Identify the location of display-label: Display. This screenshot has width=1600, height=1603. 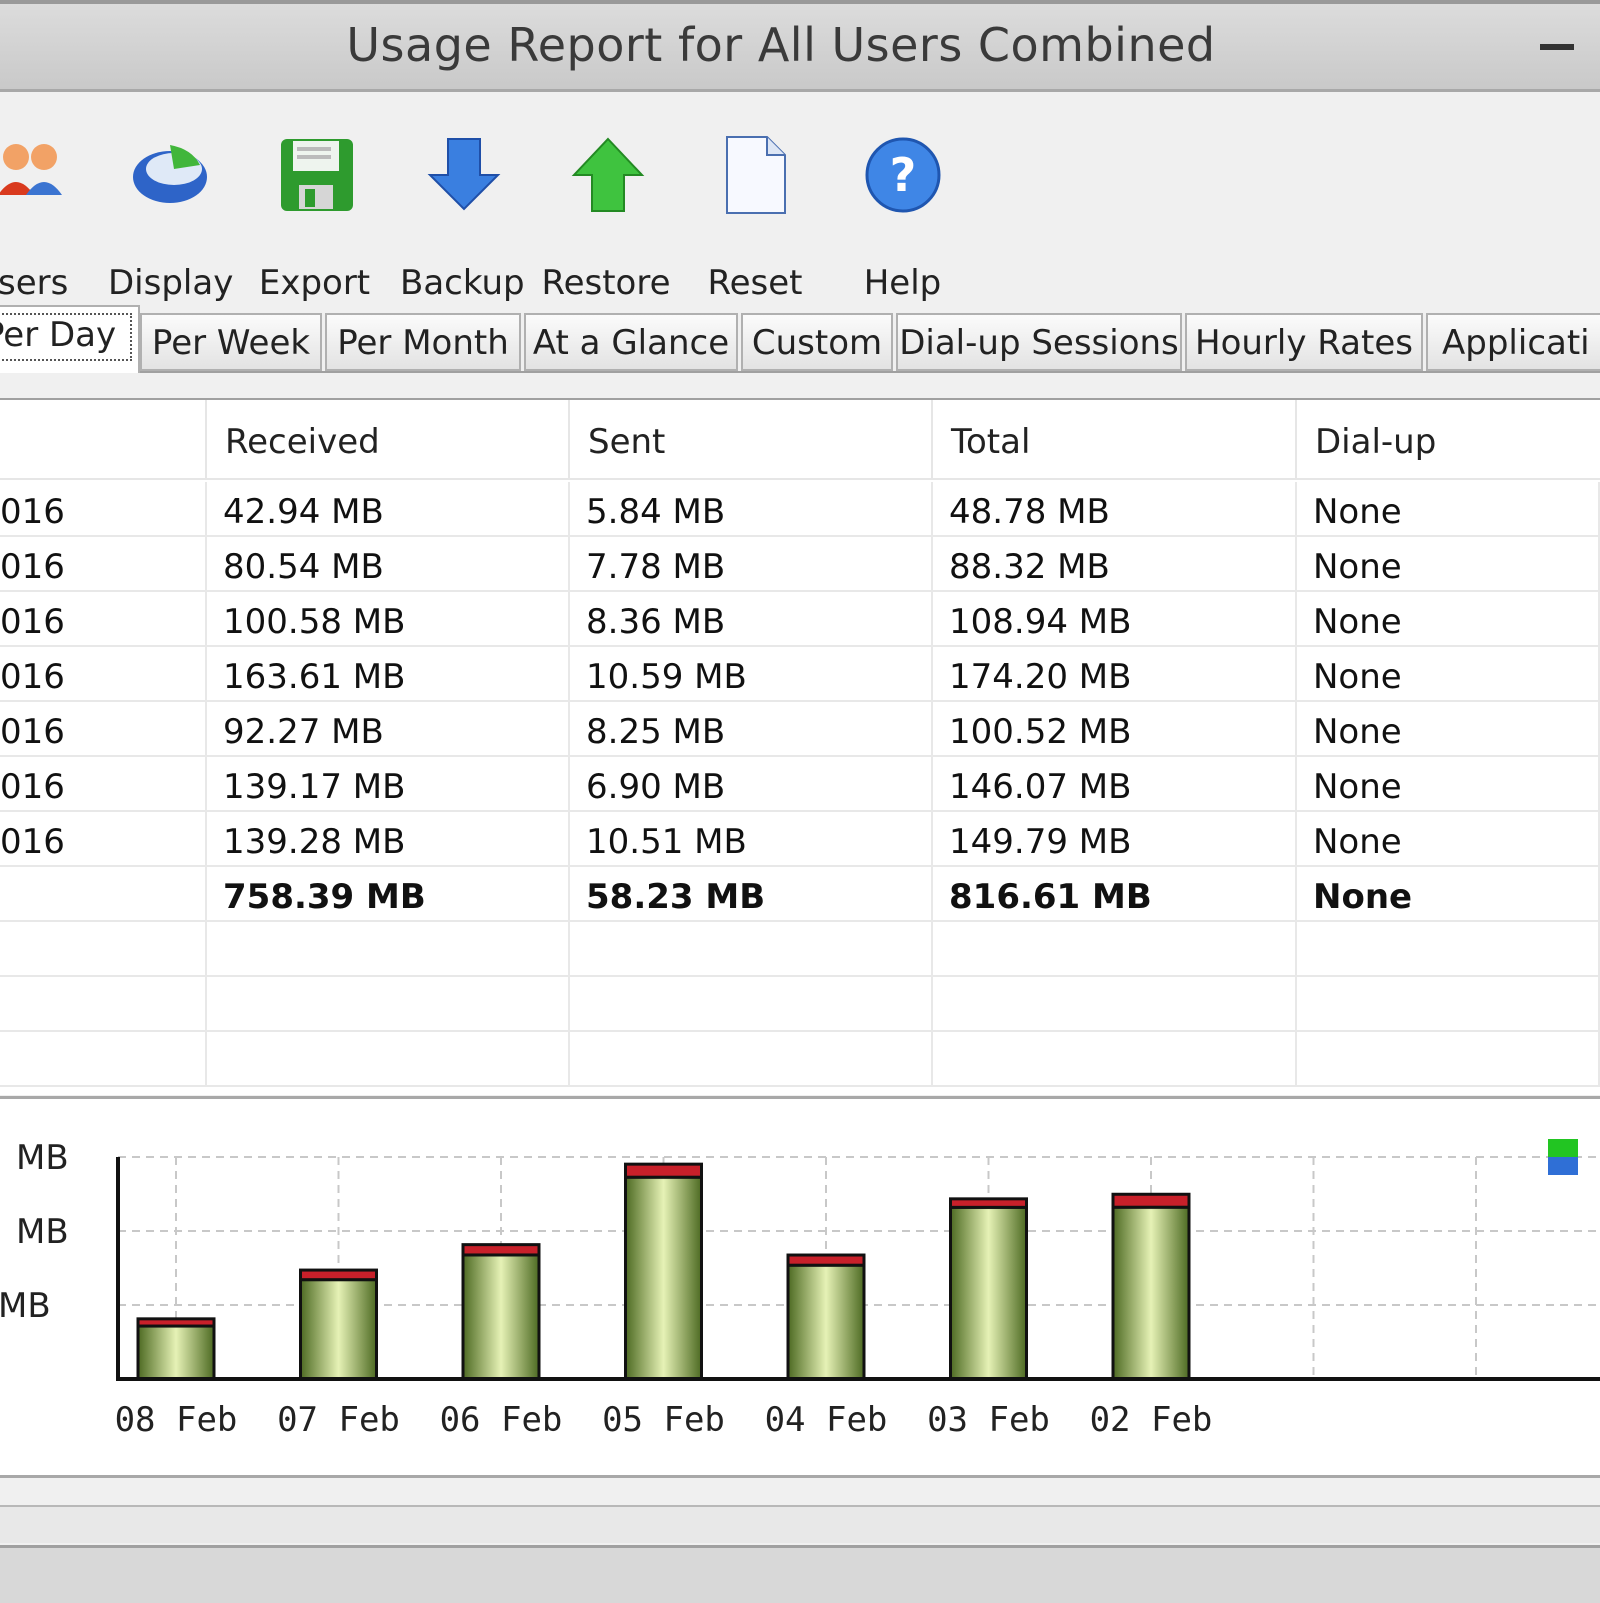
(171, 283).